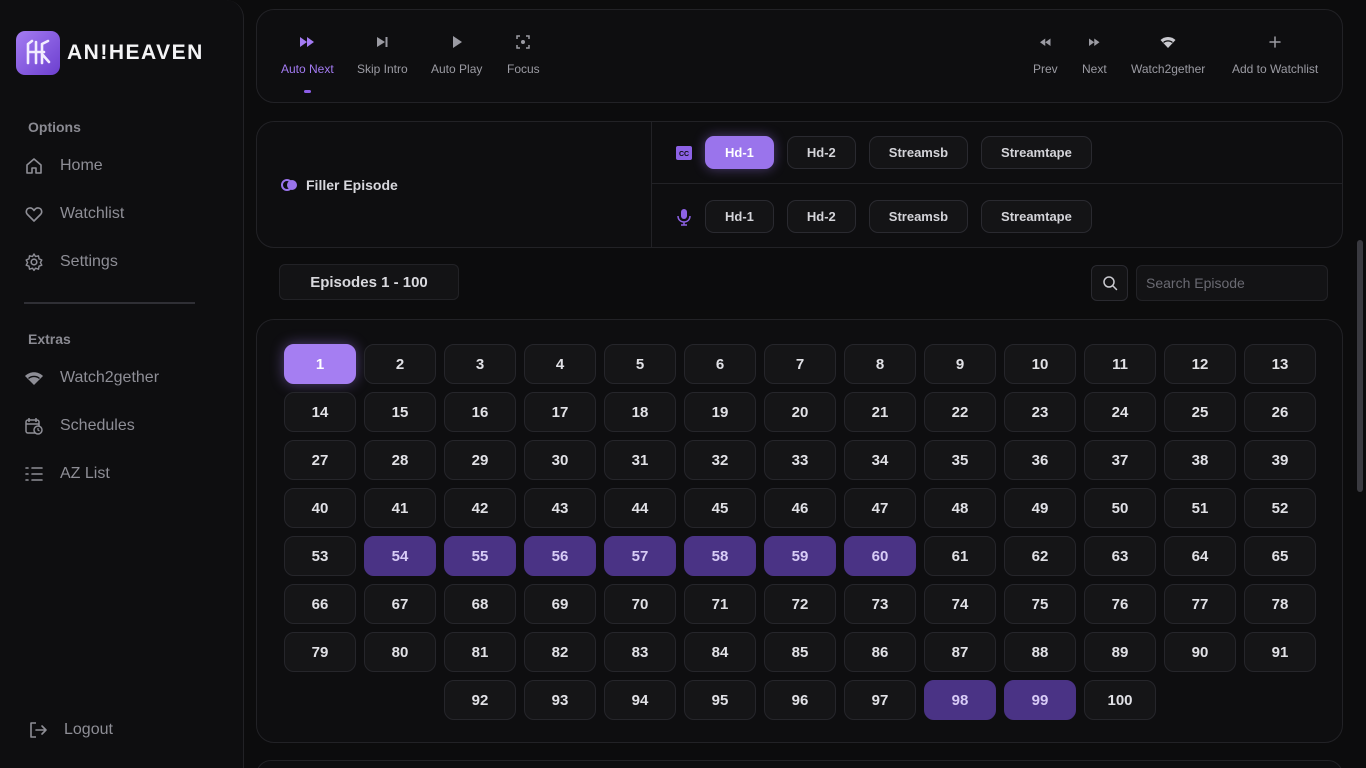 The width and height of the screenshot is (1366, 768). I want to click on episode-button-17: 17, so click(560, 412).